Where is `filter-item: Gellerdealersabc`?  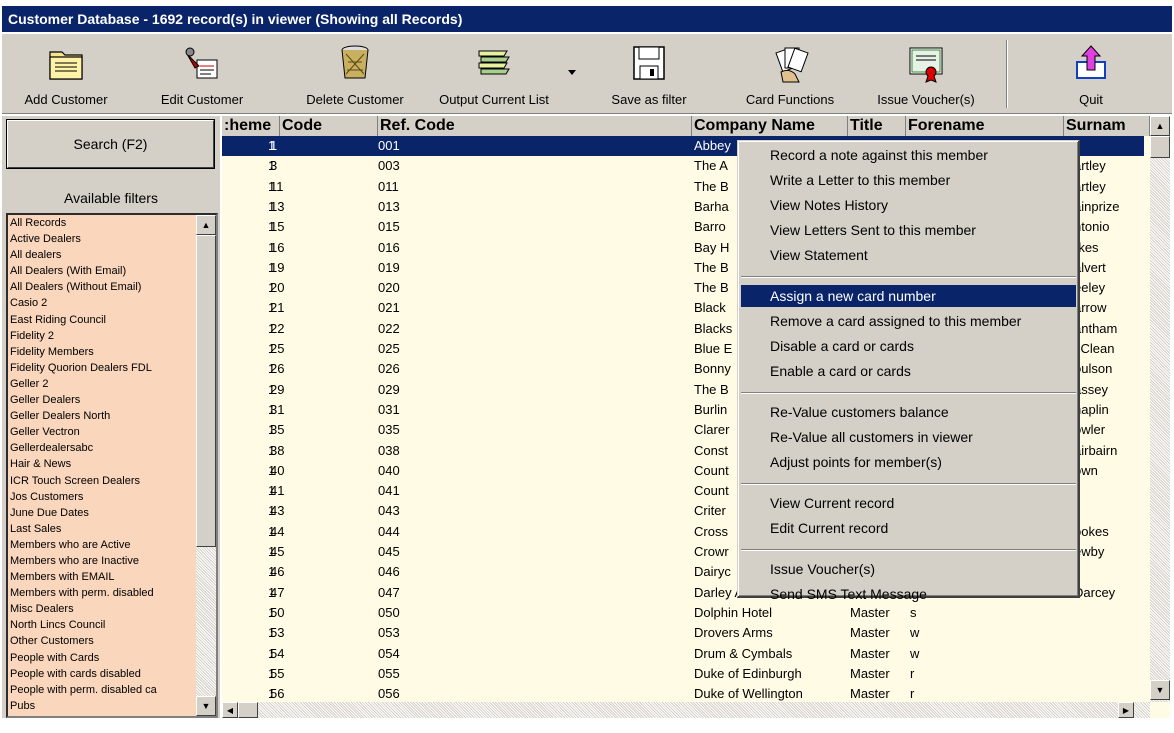 filter-item: Gellerdealersabc is located at coordinates (101, 448).